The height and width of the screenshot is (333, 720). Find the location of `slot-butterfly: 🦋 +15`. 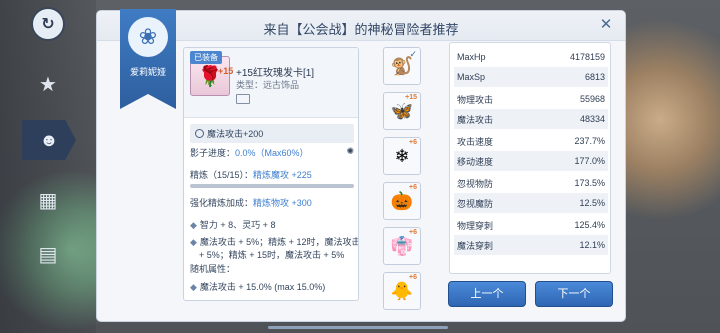

slot-butterfly: 🦋 +15 is located at coordinates (402, 111).